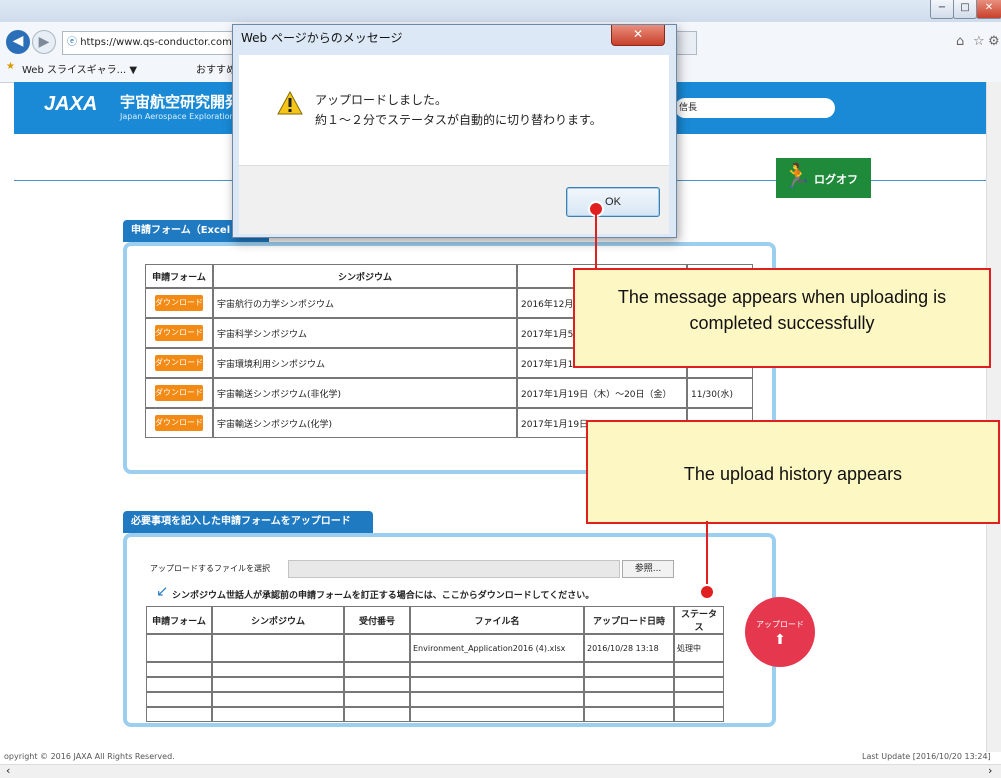  Describe the element at coordinates (454, 569) in the screenshot. I see `file-path-input` at that location.